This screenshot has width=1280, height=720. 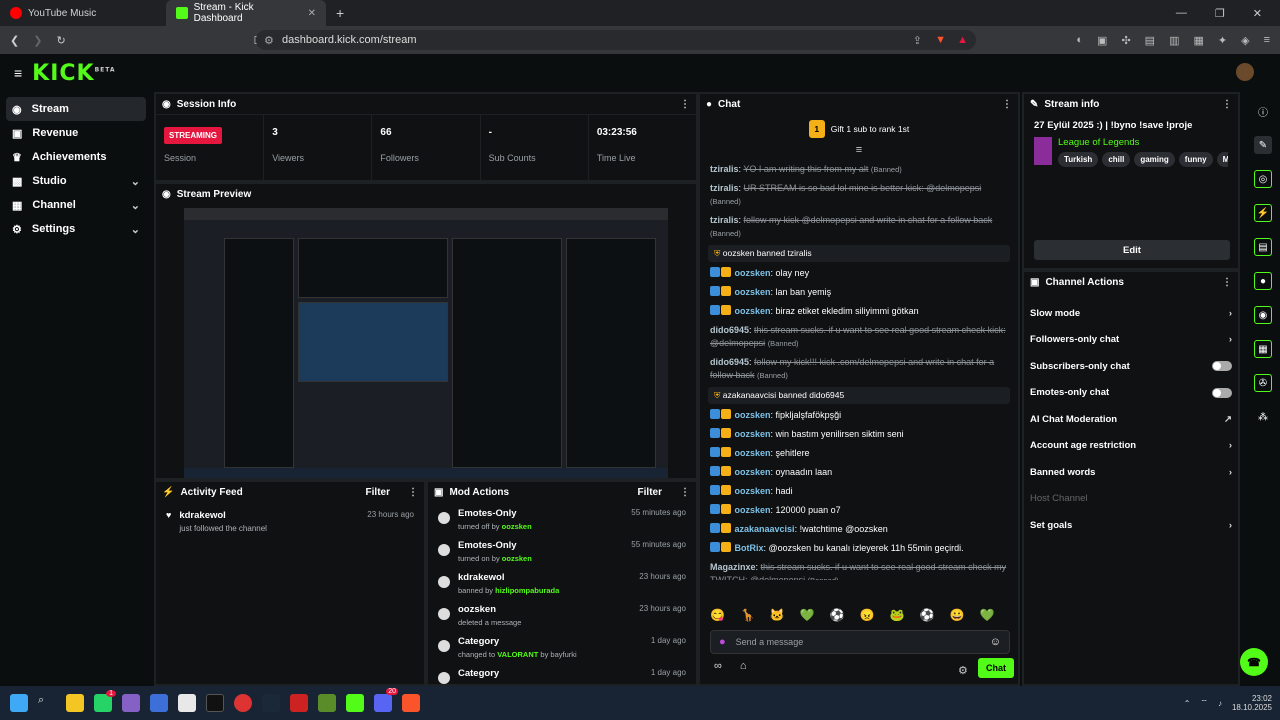 I want to click on new-tab-button: +, so click(x=340, y=13).